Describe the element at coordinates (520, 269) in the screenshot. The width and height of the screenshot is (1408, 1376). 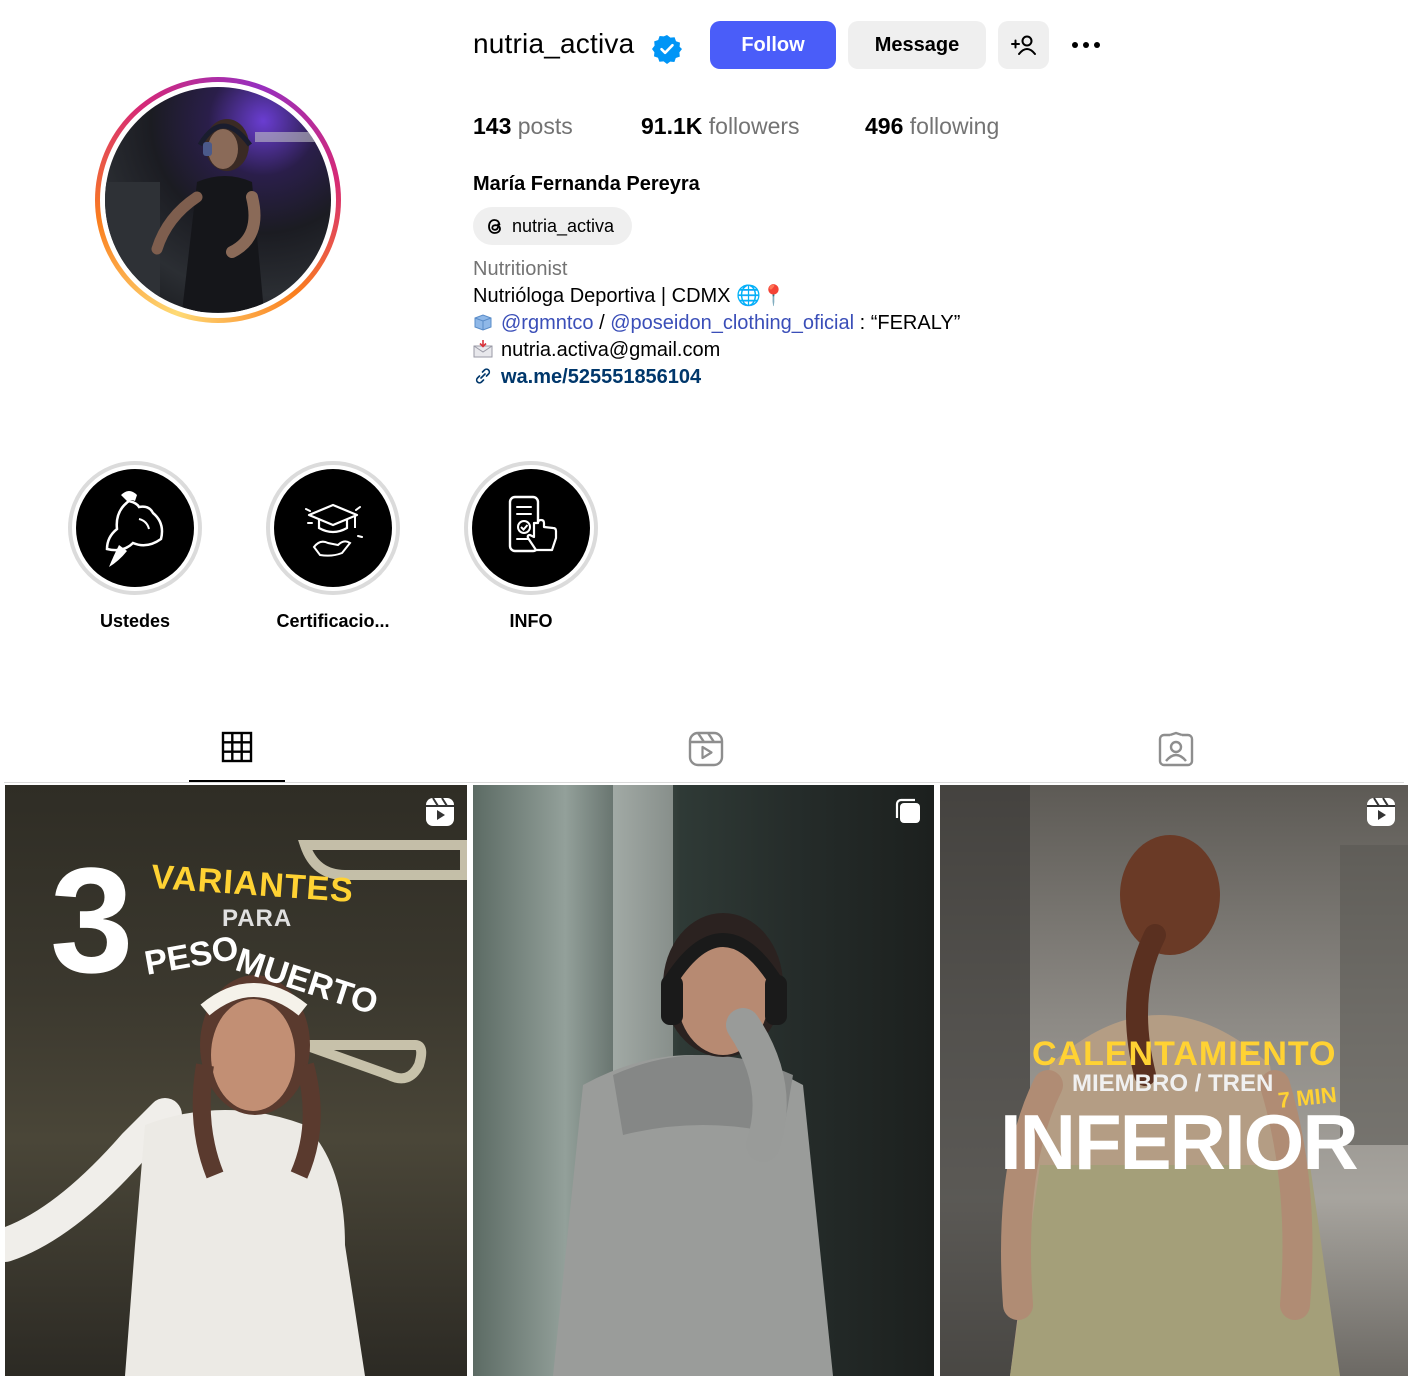
I see `profile-category: Nutritionist` at that location.